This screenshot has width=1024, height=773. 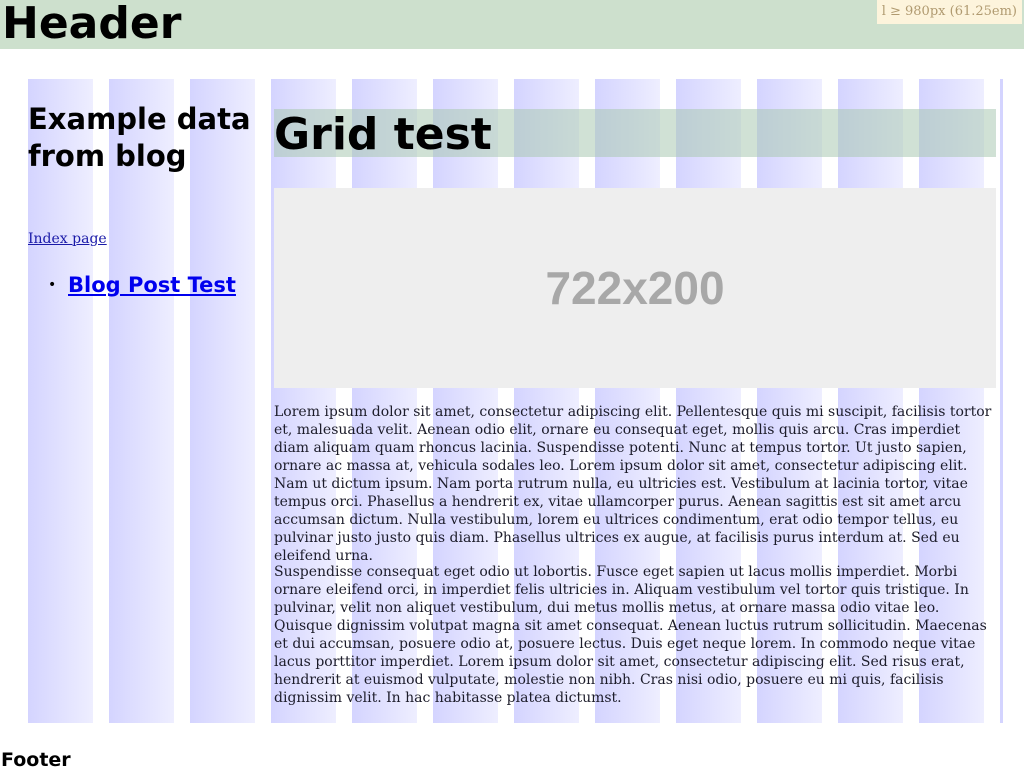 I want to click on image-placeholder-label: 722x200, so click(x=635, y=288).